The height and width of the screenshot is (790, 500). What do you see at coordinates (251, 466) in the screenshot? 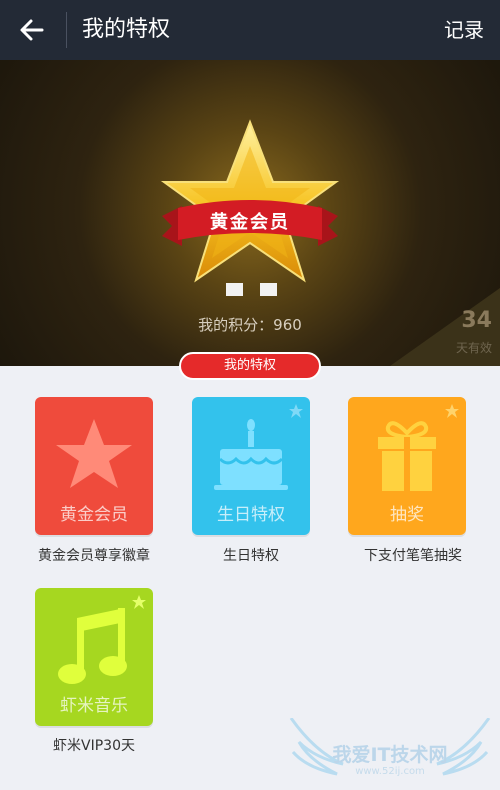
I see `tile-birthday: 生日特权` at bounding box center [251, 466].